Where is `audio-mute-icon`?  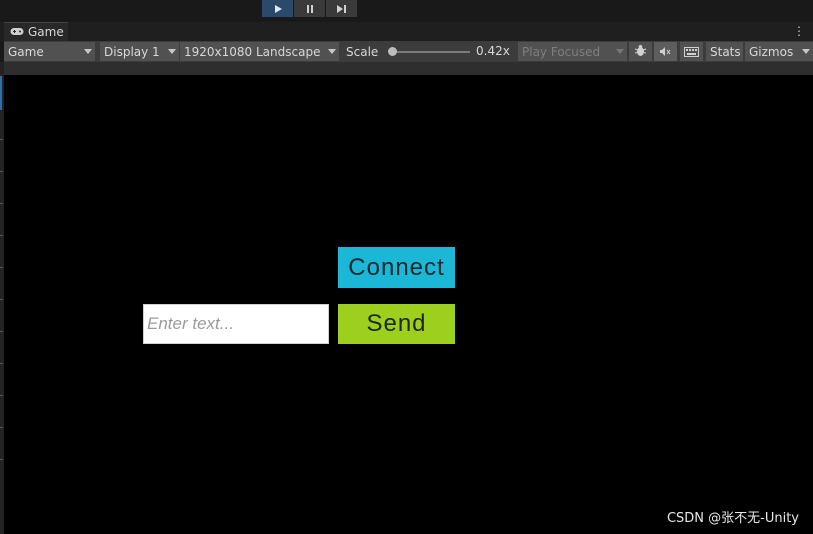
audio-mute-icon is located at coordinates (665, 51).